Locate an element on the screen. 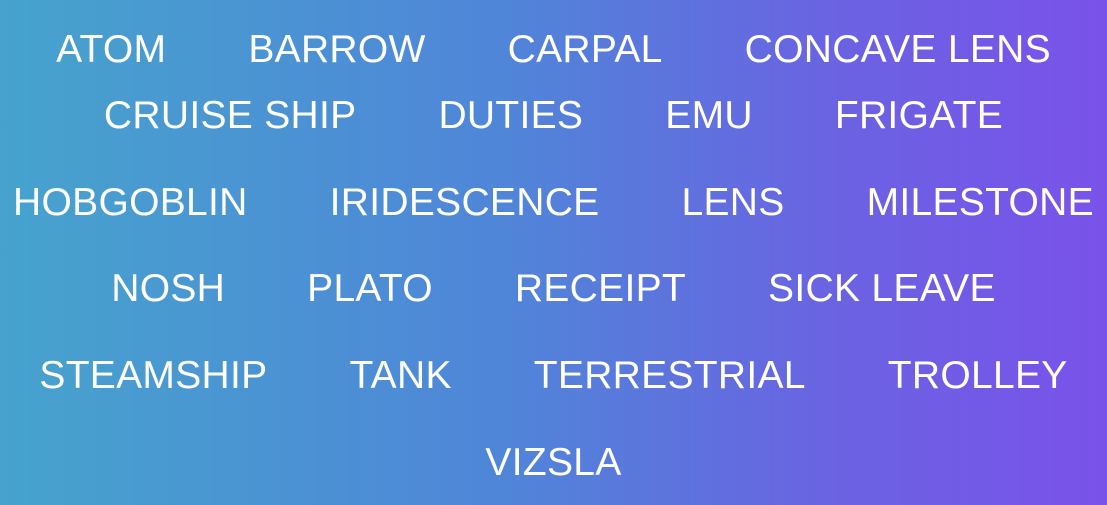  word-tile: TANK is located at coordinates (400, 375).